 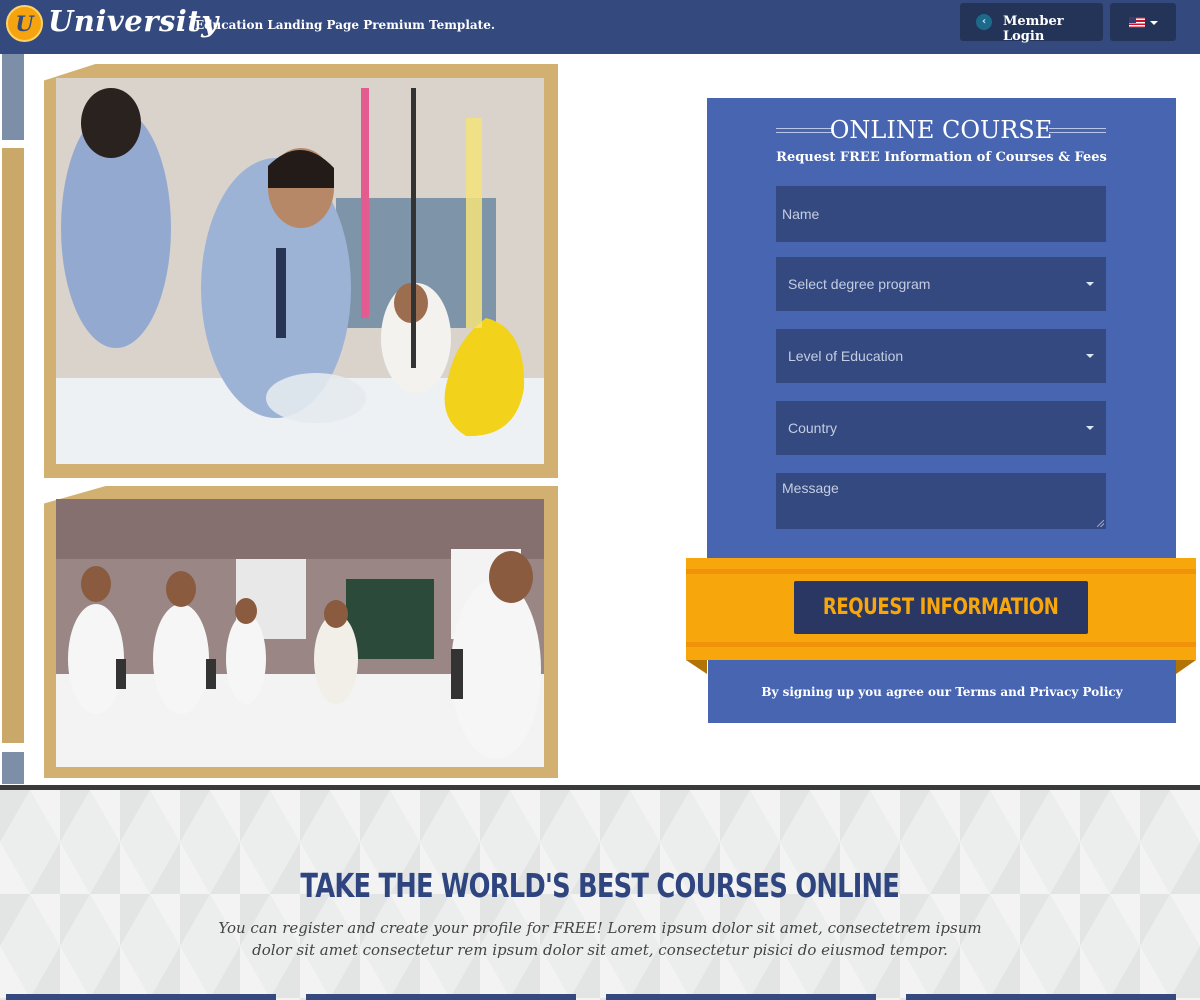 I want to click on request-information-button: Request Information, so click(x=941, y=607).